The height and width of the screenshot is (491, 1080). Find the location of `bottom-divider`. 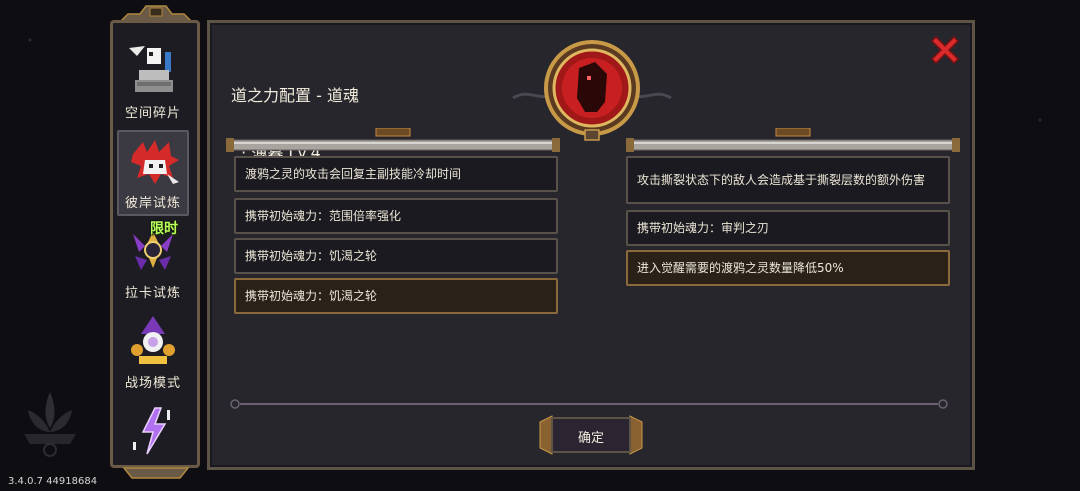

bottom-divider is located at coordinates (589, 404).